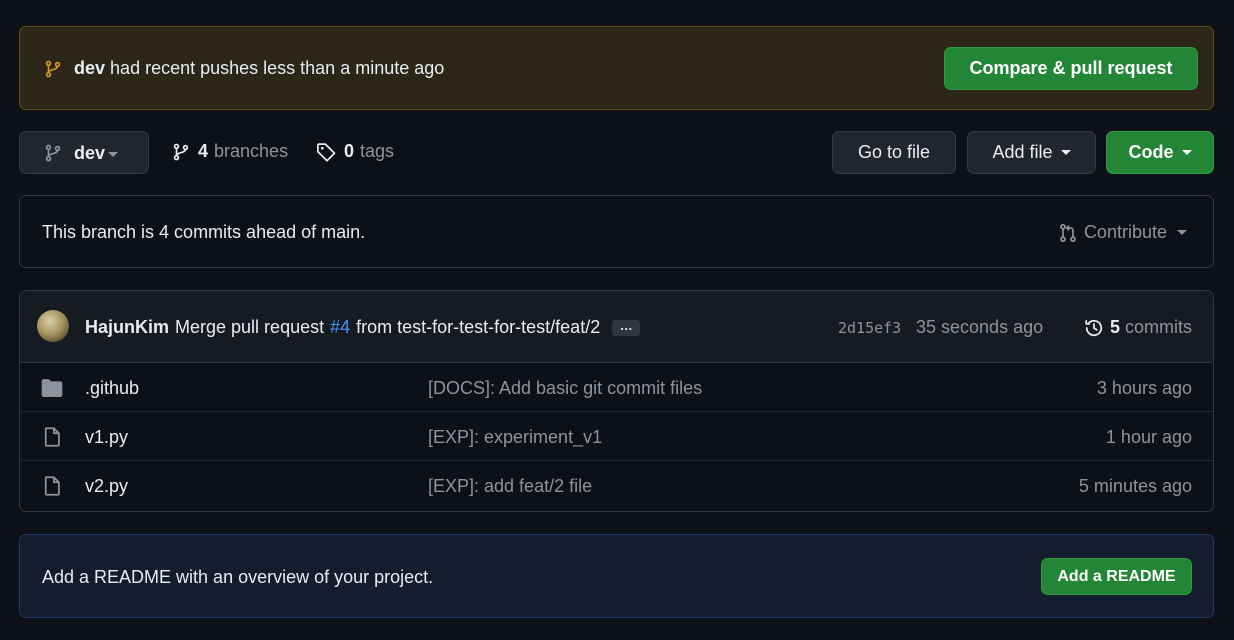 Image resolution: width=1234 pixels, height=640 pixels. What do you see at coordinates (251, 151) in the screenshot?
I see `branches-label: branches` at bounding box center [251, 151].